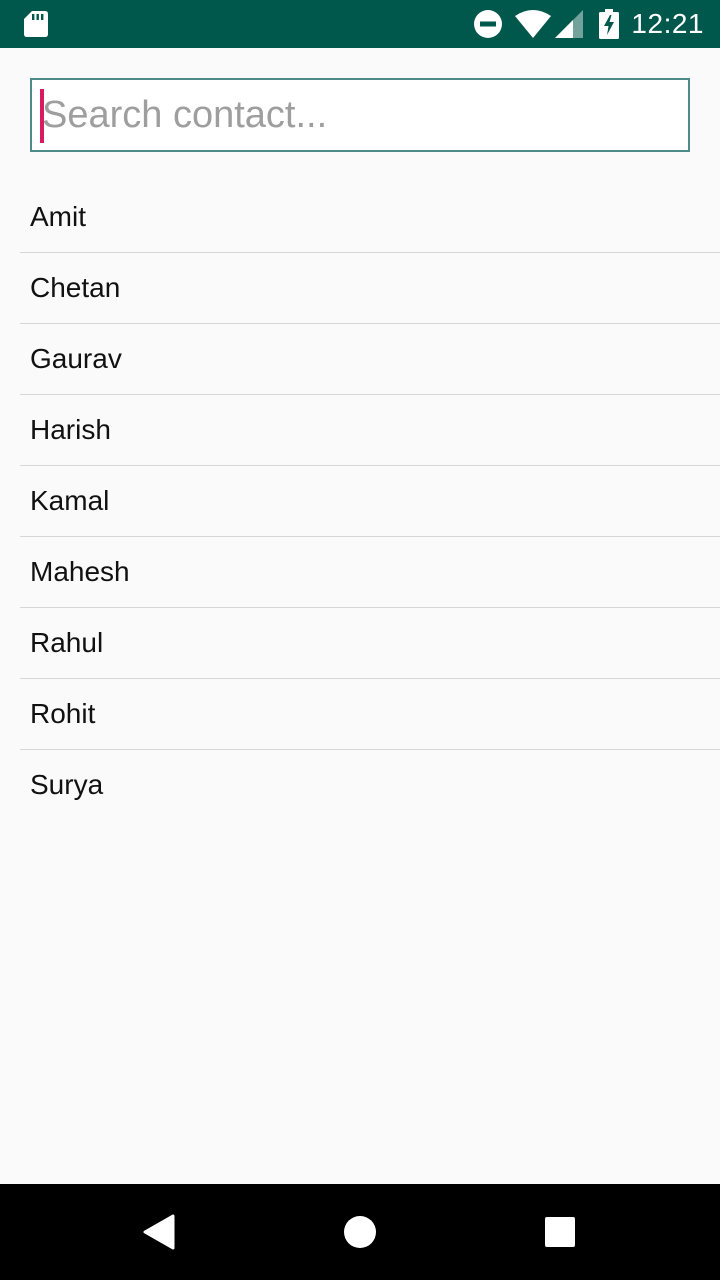 The width and height of the screenshot is (720, 1280). What do you see at coordinates (667, 23) in the screenshot?
I see `clock-time: 12:21` at bounding box center [667, 23].